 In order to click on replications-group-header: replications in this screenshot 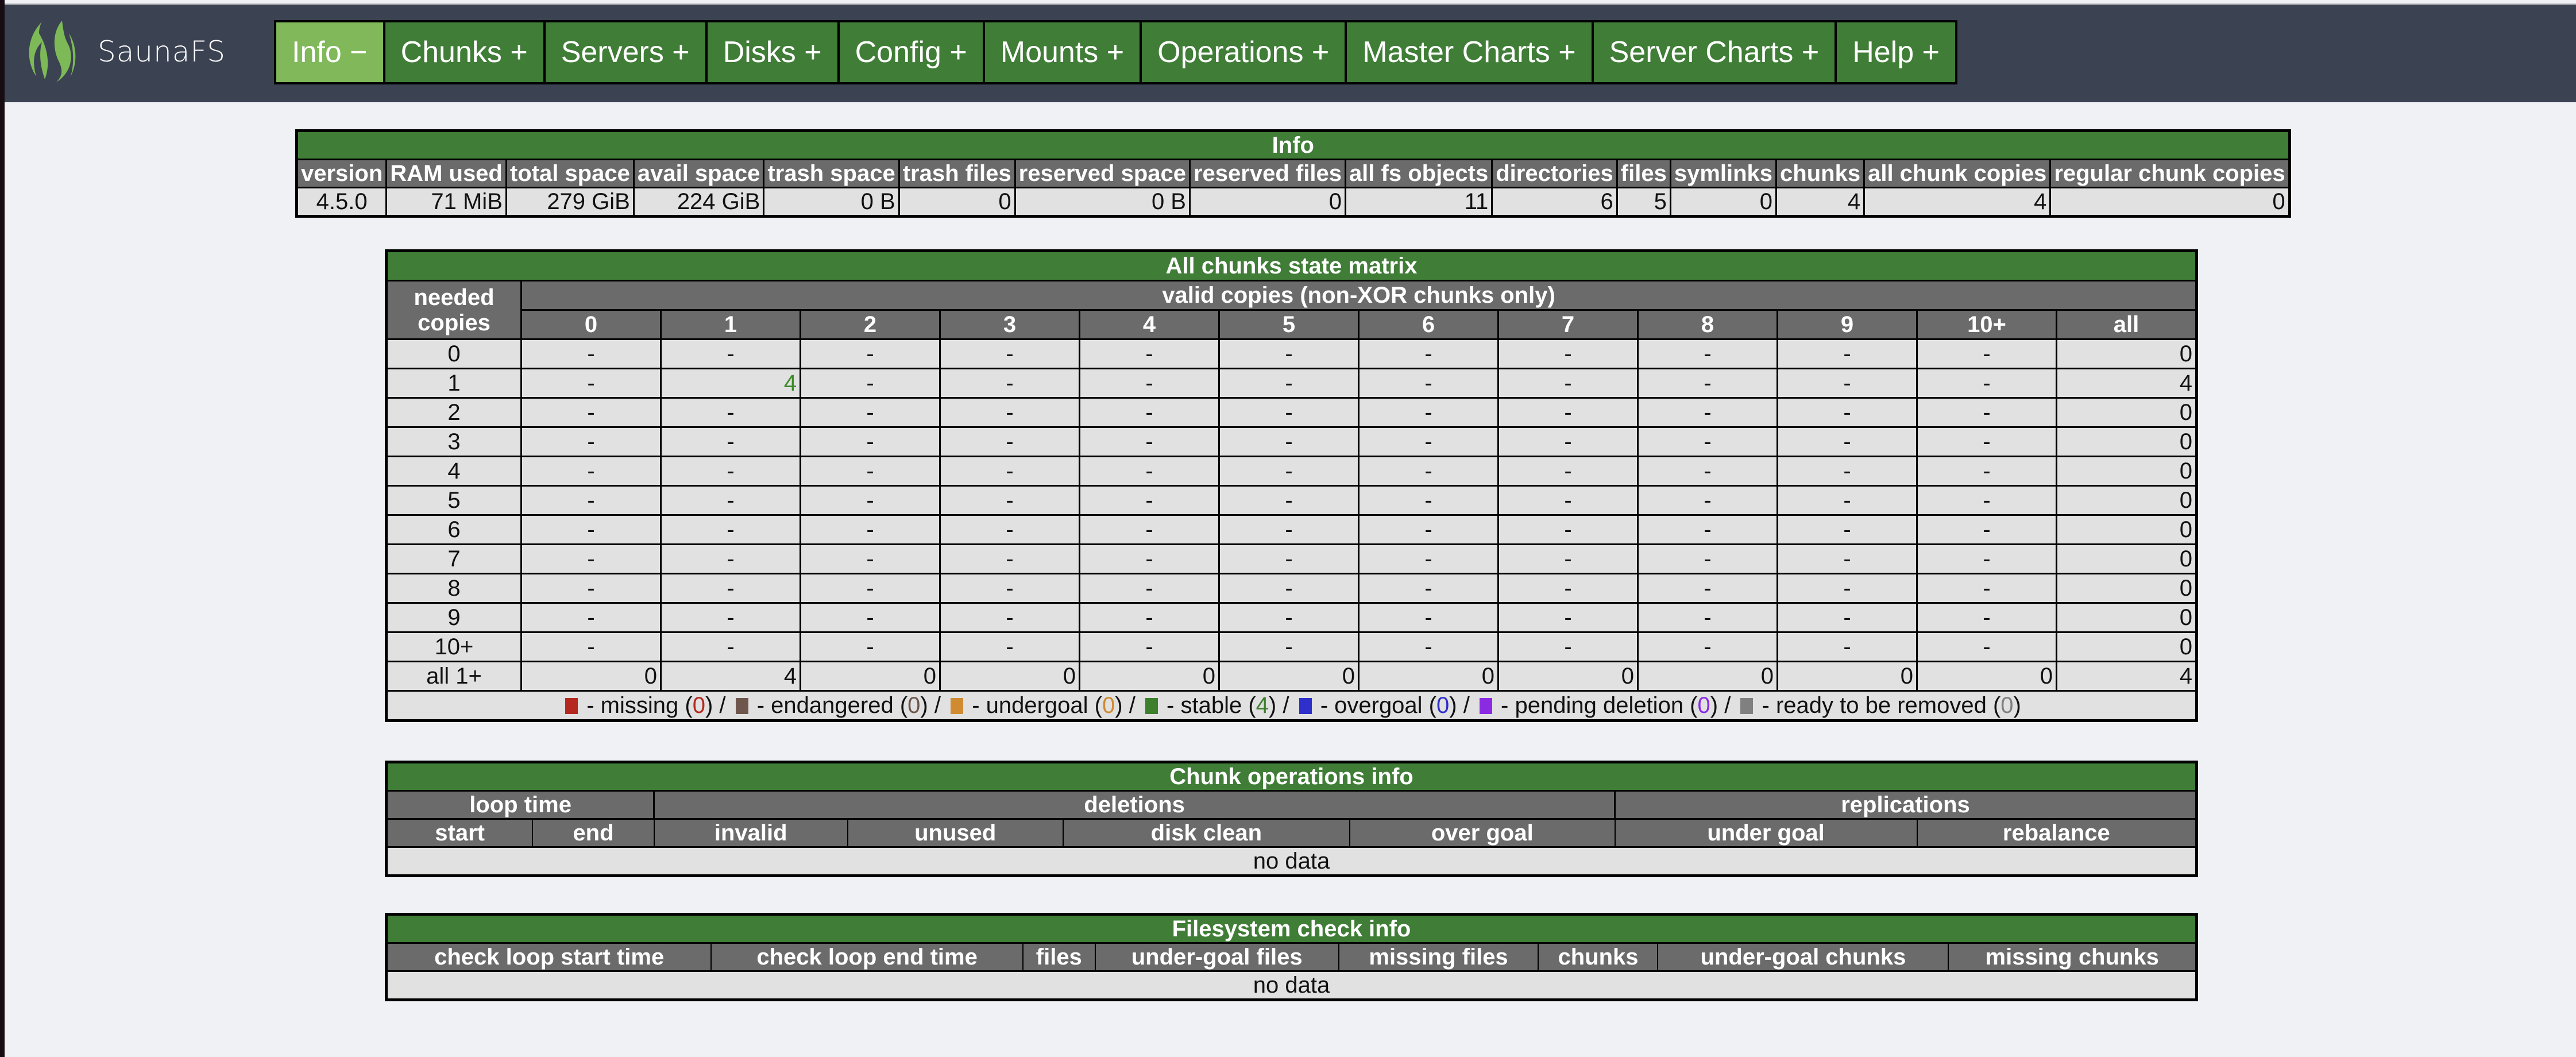, I will do `click(1905, 805)`.